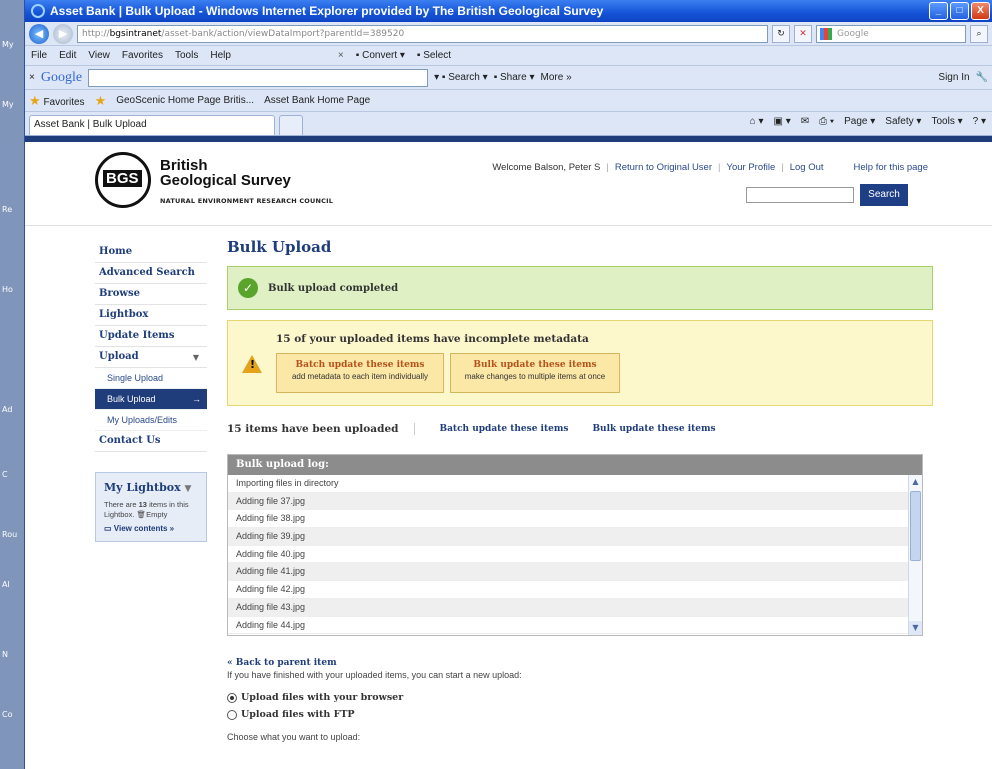  Describe the element at coordinates (152, 125) in the screenshot. I see `tab-asset-bank: Asset Bank | Bulk Upload` at that location.